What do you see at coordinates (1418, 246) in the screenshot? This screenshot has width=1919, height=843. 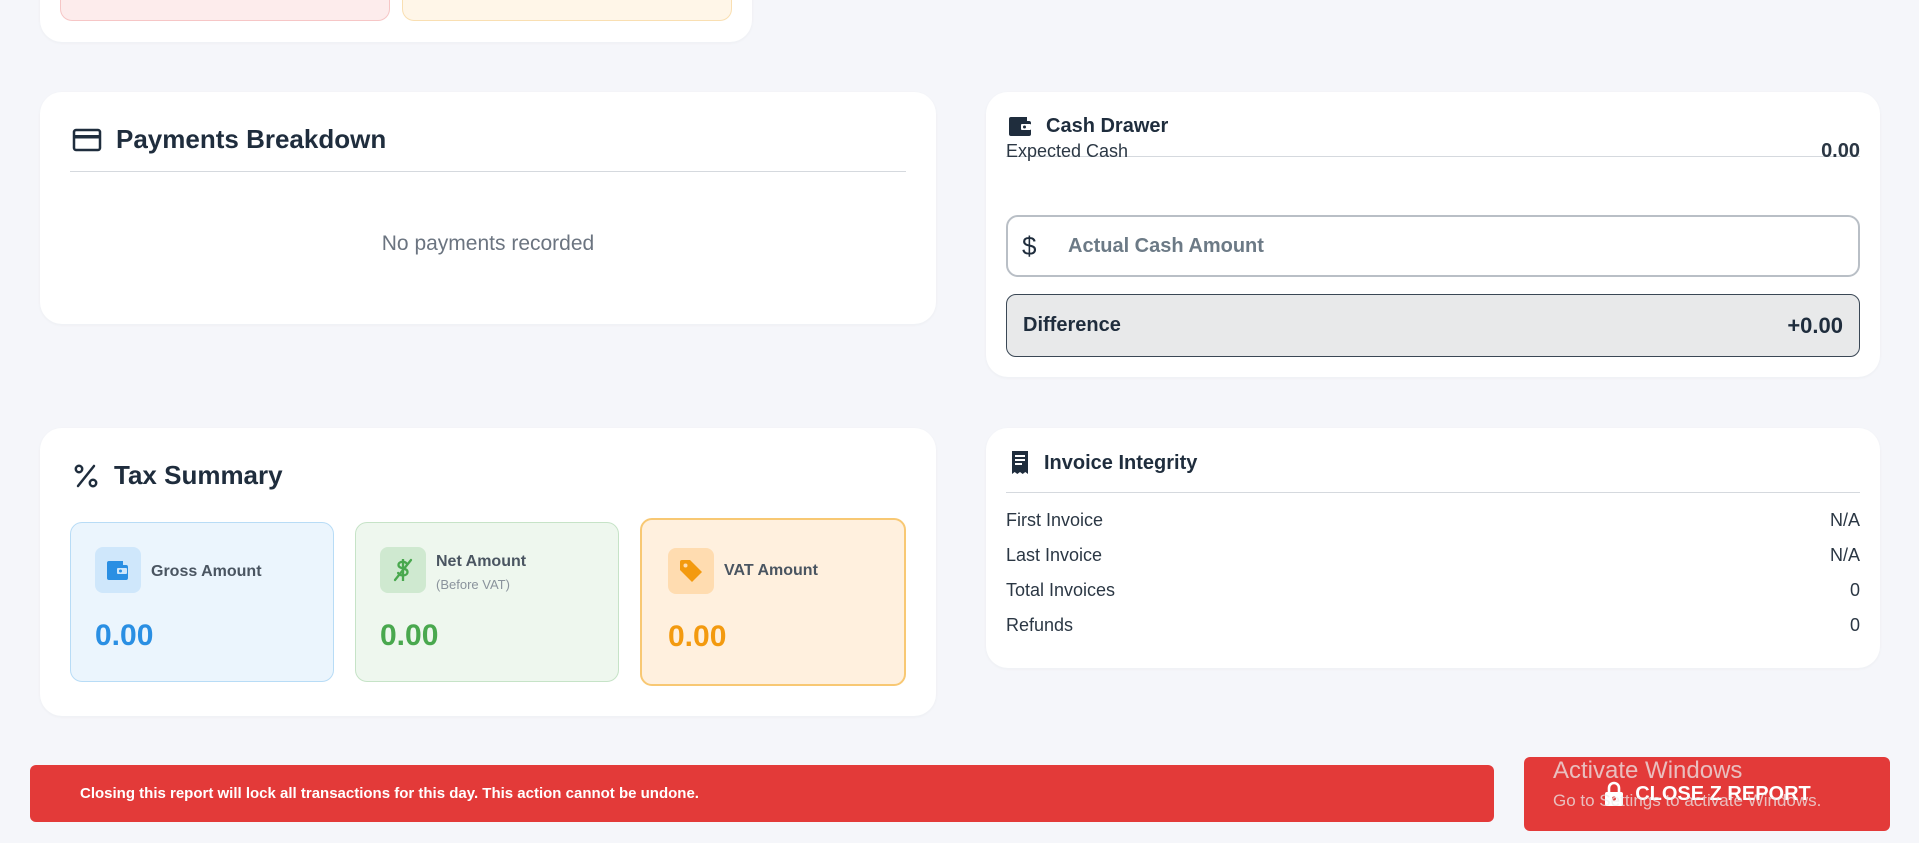 I see `actual-cash-input` at bounding box center [1418, 246].